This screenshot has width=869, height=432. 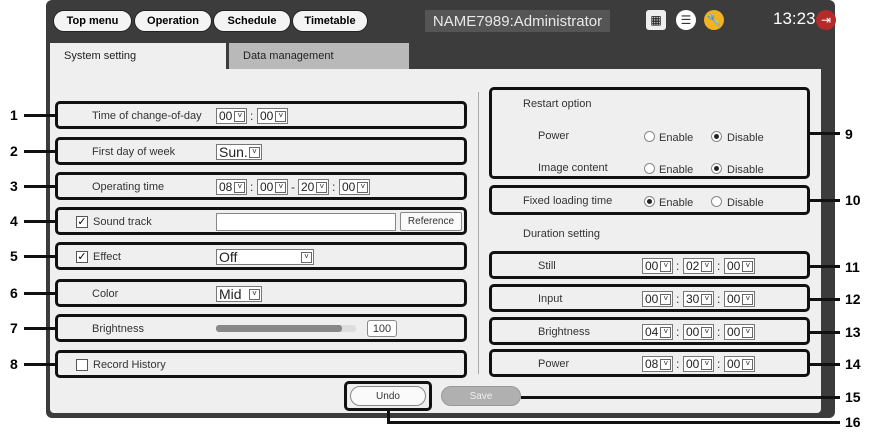 I want to click on first-day-select: Sun. ˅, so click(x=239, y=152).